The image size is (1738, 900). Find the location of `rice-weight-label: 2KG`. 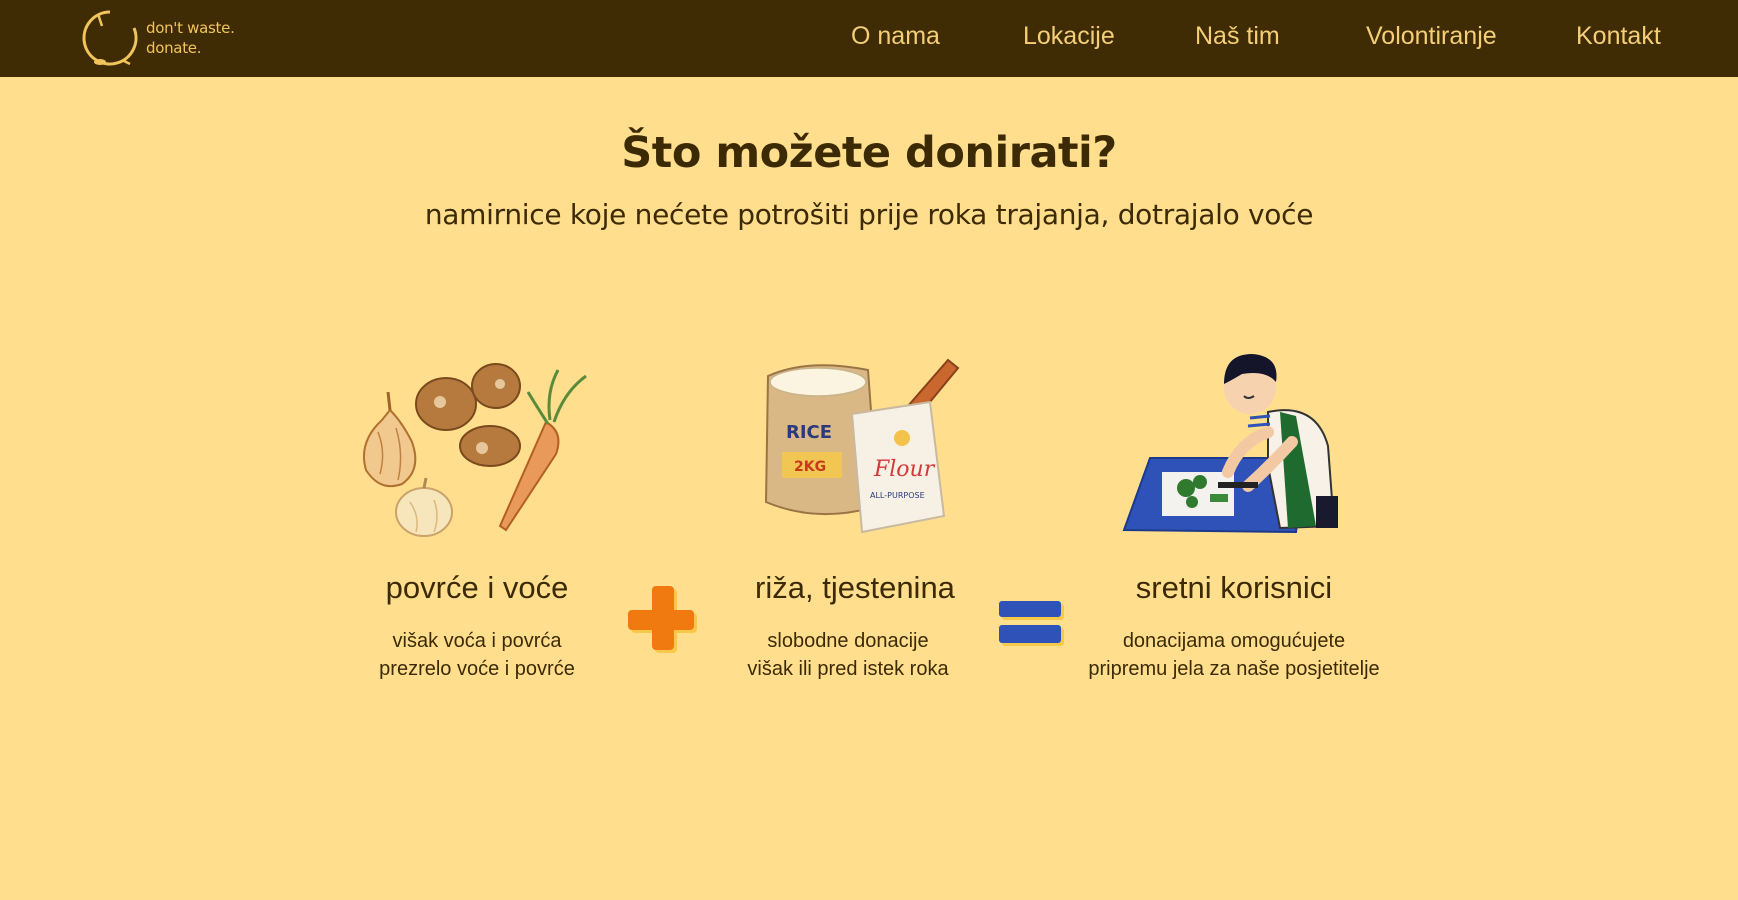

rice-weight-label: 2KG is located at coordinates (810, 467).